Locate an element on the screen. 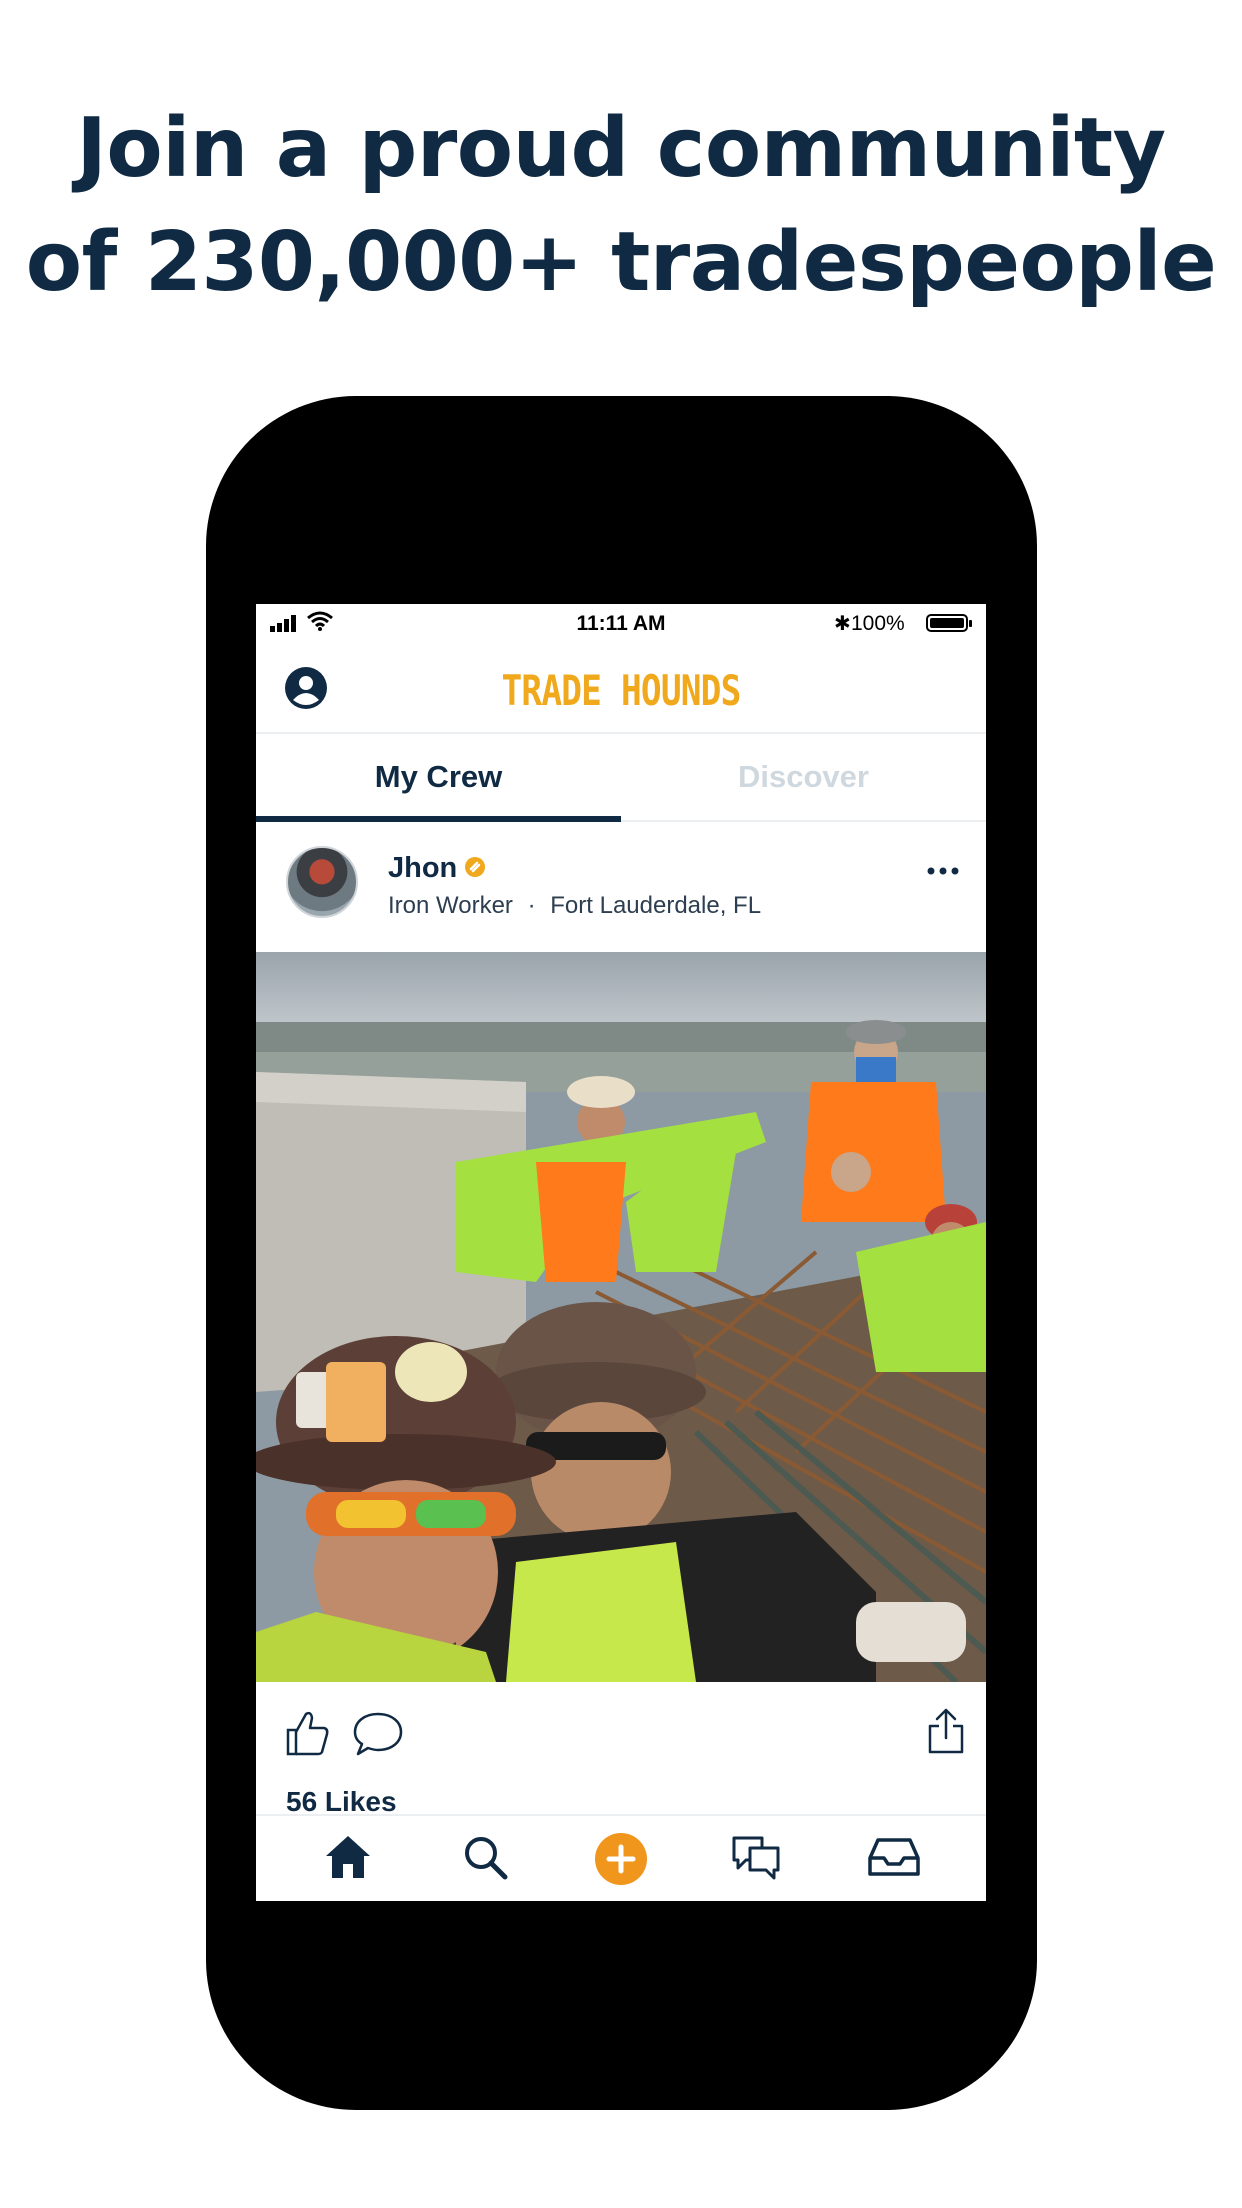  battery-icon is located at coordinates (949, 623).